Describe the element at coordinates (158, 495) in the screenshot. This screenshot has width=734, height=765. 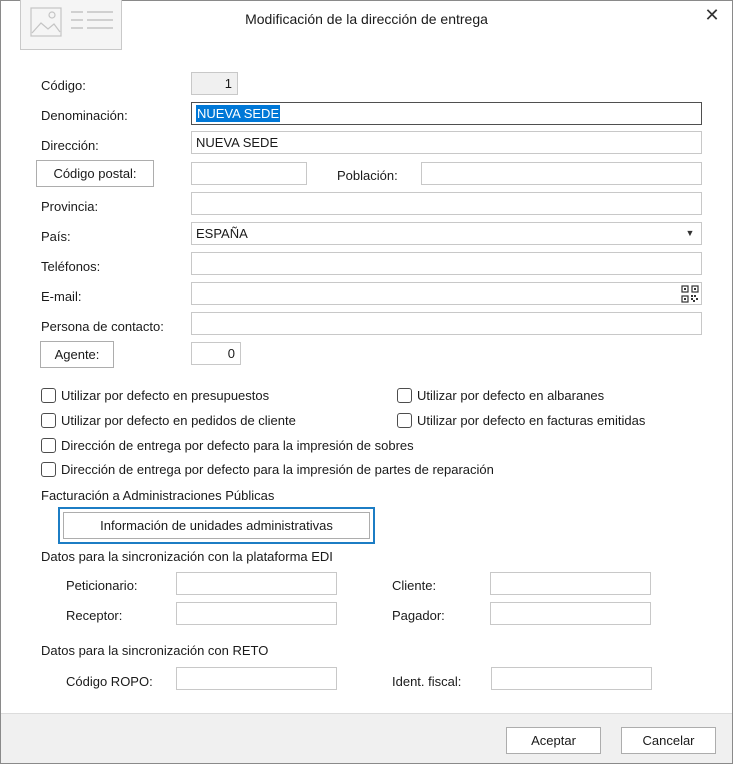
I see `administraciones-heading: Facturación a Administraciones Públicas` at that location.